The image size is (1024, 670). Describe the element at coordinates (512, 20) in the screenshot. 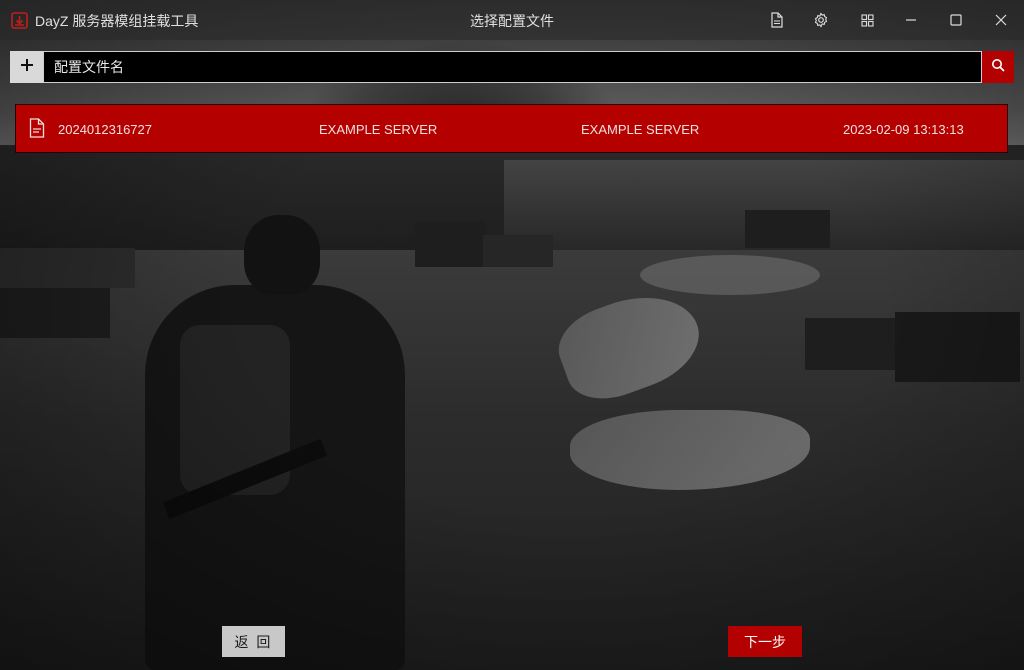

I see `title-bar: DayZ 服务器模组挂载工具 选择配置文件` at that location.